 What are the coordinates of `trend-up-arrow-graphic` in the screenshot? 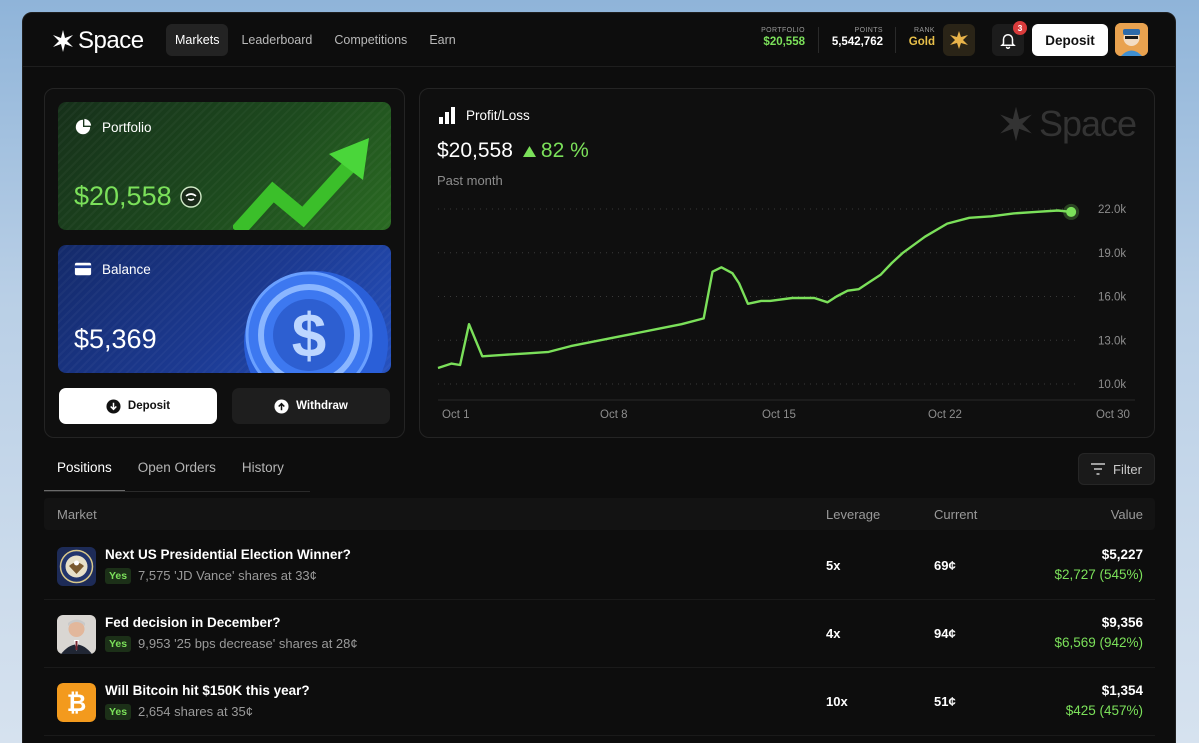 It's located at (301, 184).